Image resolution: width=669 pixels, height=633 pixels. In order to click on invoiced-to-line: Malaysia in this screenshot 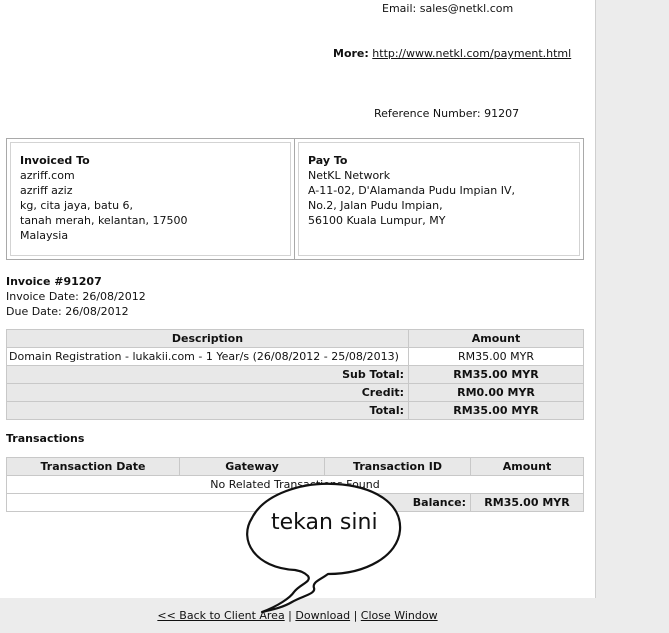, I will do `click(44, 235)`.